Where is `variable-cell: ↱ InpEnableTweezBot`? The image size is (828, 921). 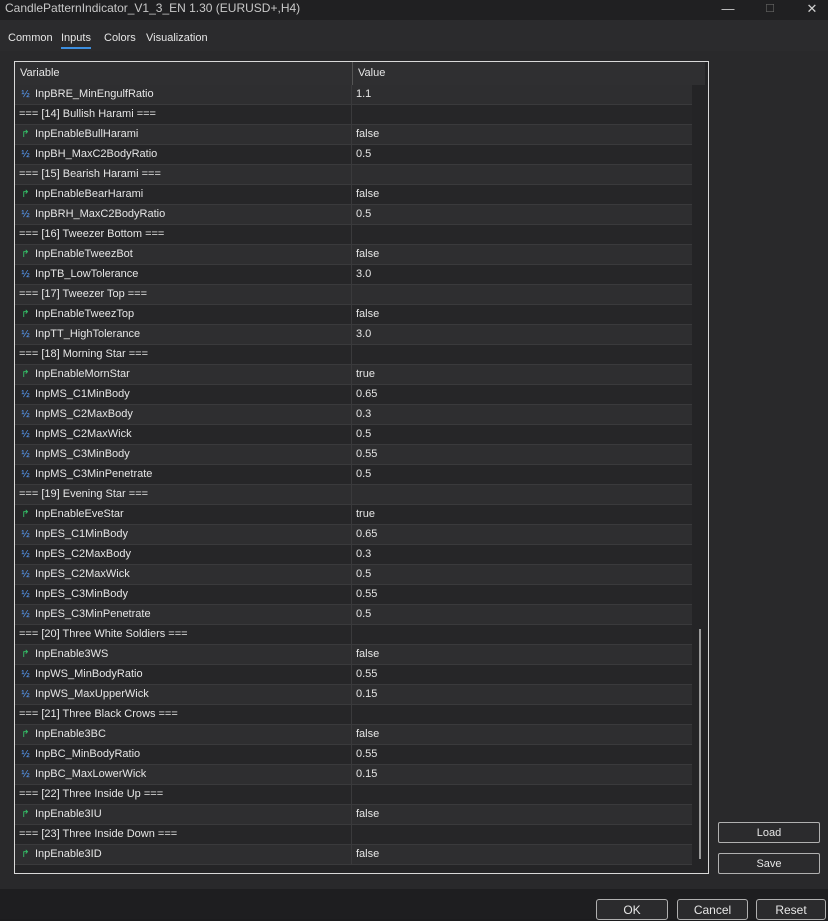
variable-cell: ↱ InpEnableTweezBot is located at coordinates (183, 254).